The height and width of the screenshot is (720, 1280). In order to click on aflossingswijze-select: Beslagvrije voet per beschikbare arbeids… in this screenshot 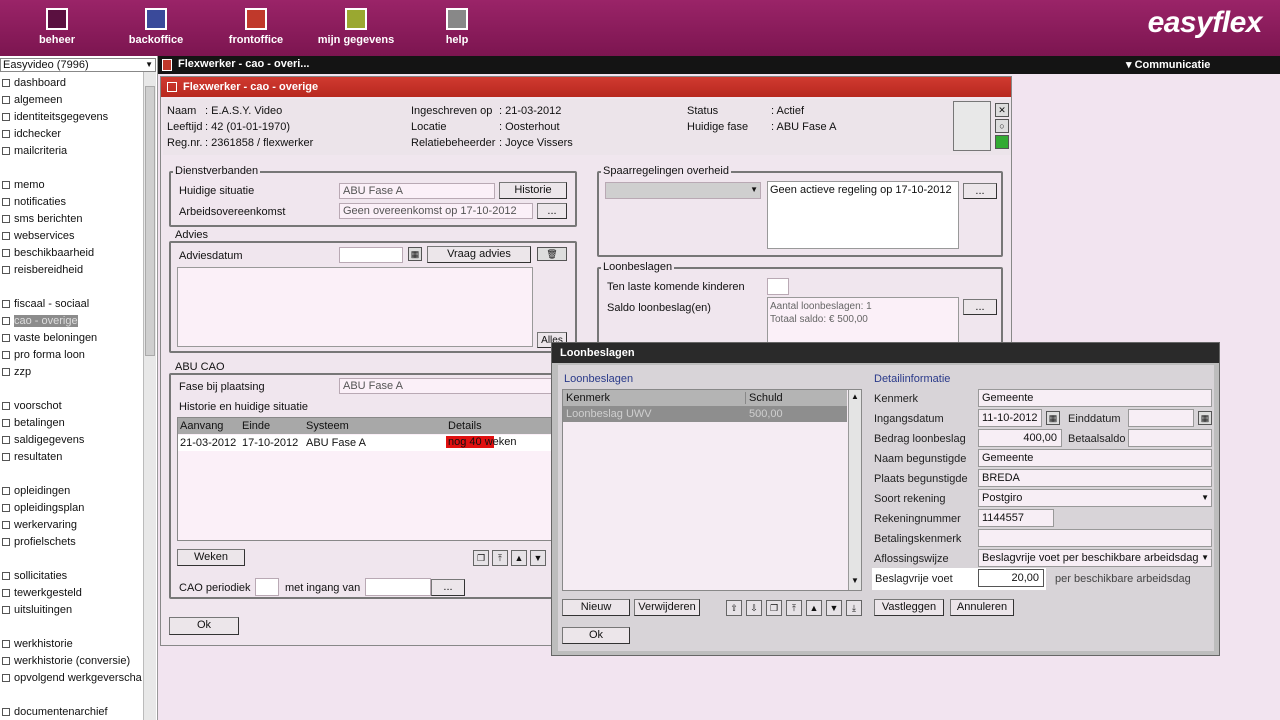, I will do `click(1095, 558)`.